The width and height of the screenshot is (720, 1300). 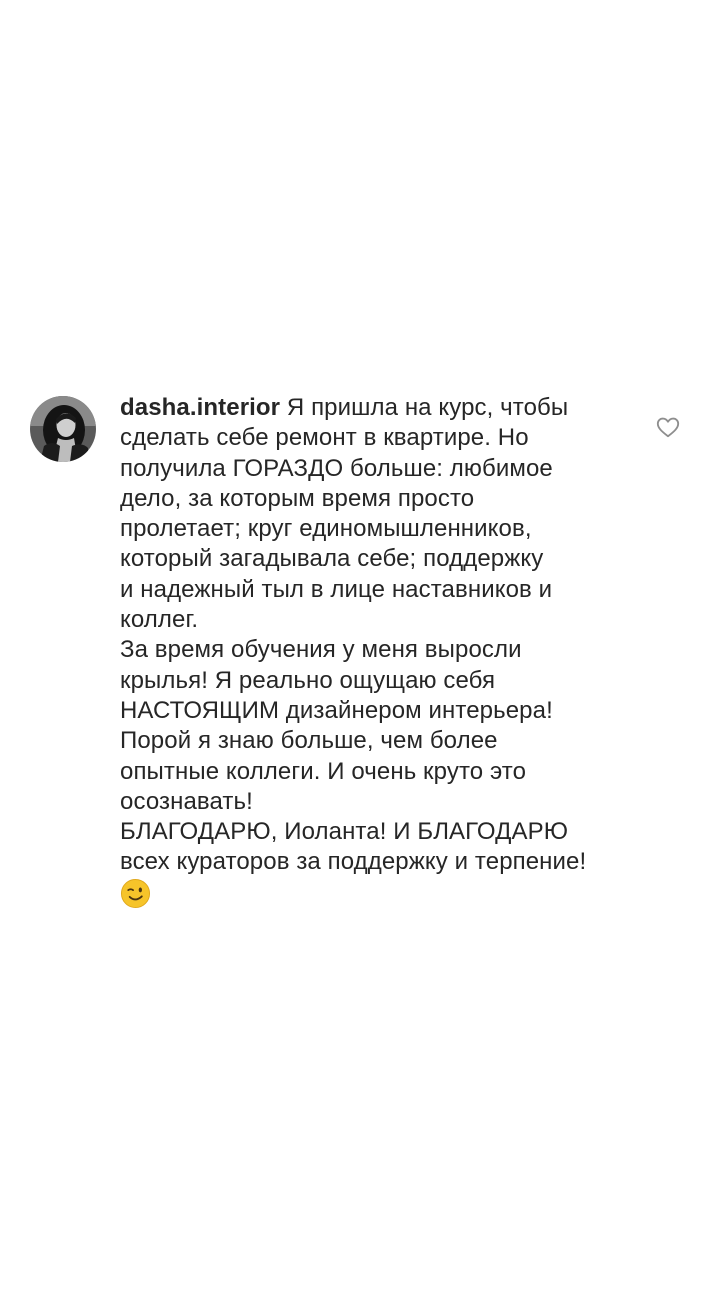 I want to click on profile-photo, so click(x=63, y=429).